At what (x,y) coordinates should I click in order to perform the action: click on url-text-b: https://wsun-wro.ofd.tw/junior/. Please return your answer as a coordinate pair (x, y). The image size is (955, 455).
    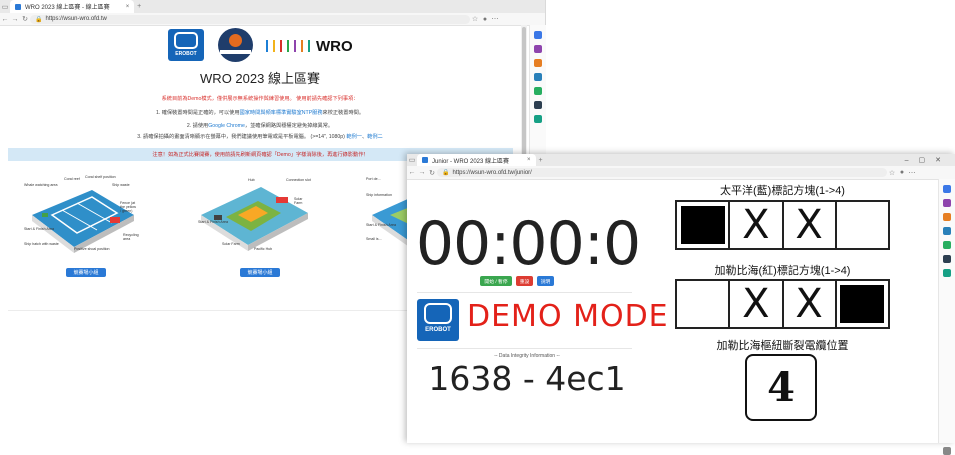
    Looking at the image, I should click on (492, 172).